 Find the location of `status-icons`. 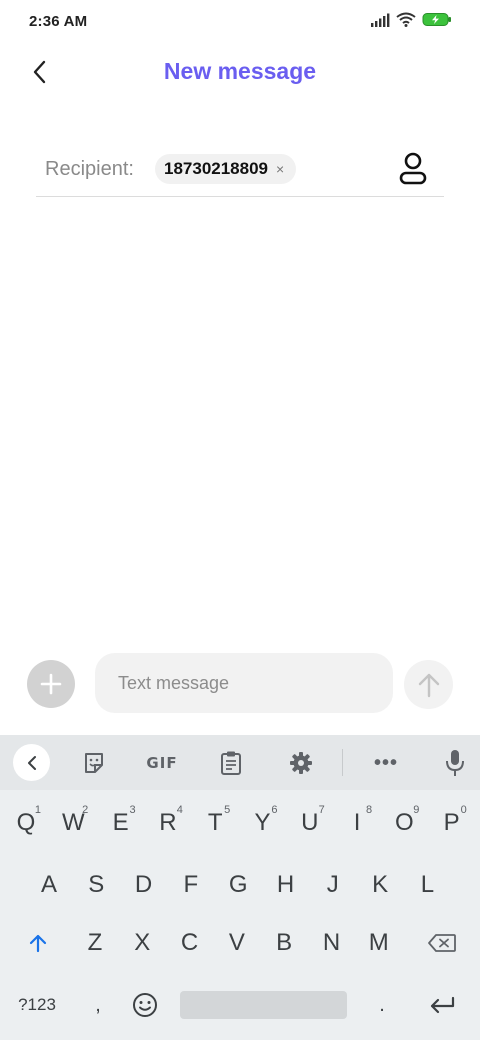

status-icons is located at coordinates (411, 22).